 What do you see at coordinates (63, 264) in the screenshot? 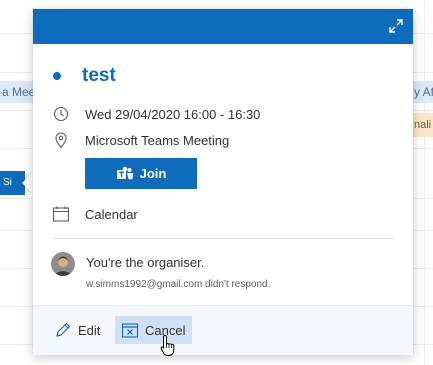
I see `avatar` at bounding box center [63, 264].